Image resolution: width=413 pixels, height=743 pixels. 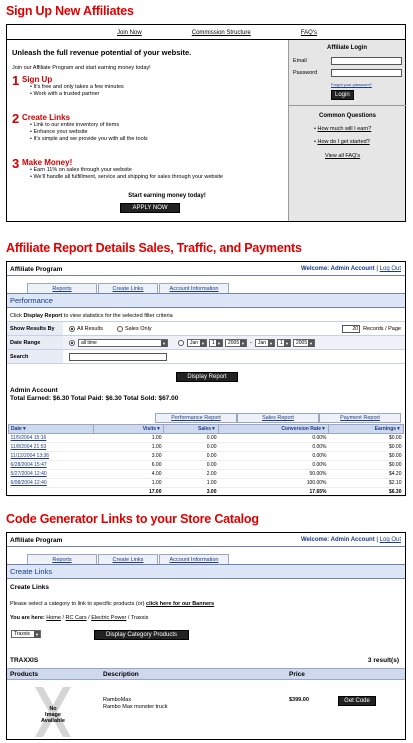 What do you see at coordinates (16, 80) in the screenshot?
I see `step-number-1: 1` at bounding box center [16, 80].